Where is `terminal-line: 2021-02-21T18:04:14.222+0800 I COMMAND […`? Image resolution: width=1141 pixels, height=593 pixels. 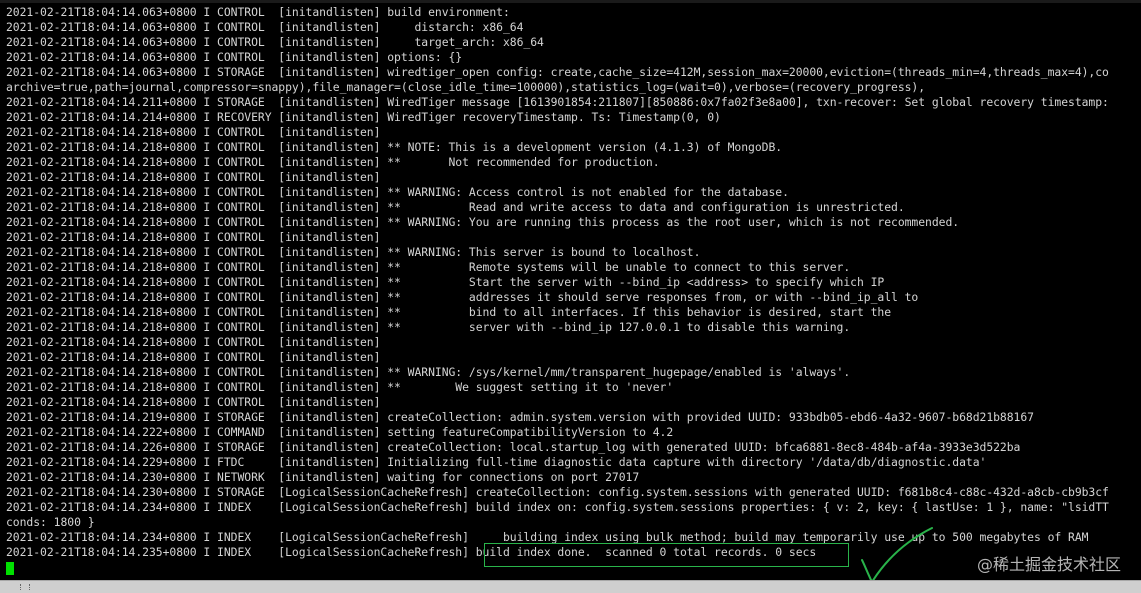
terminal-line: 2021-02-21T18:04:14.222+0800 I COMMAND [… is located at coordinates (340, 432).